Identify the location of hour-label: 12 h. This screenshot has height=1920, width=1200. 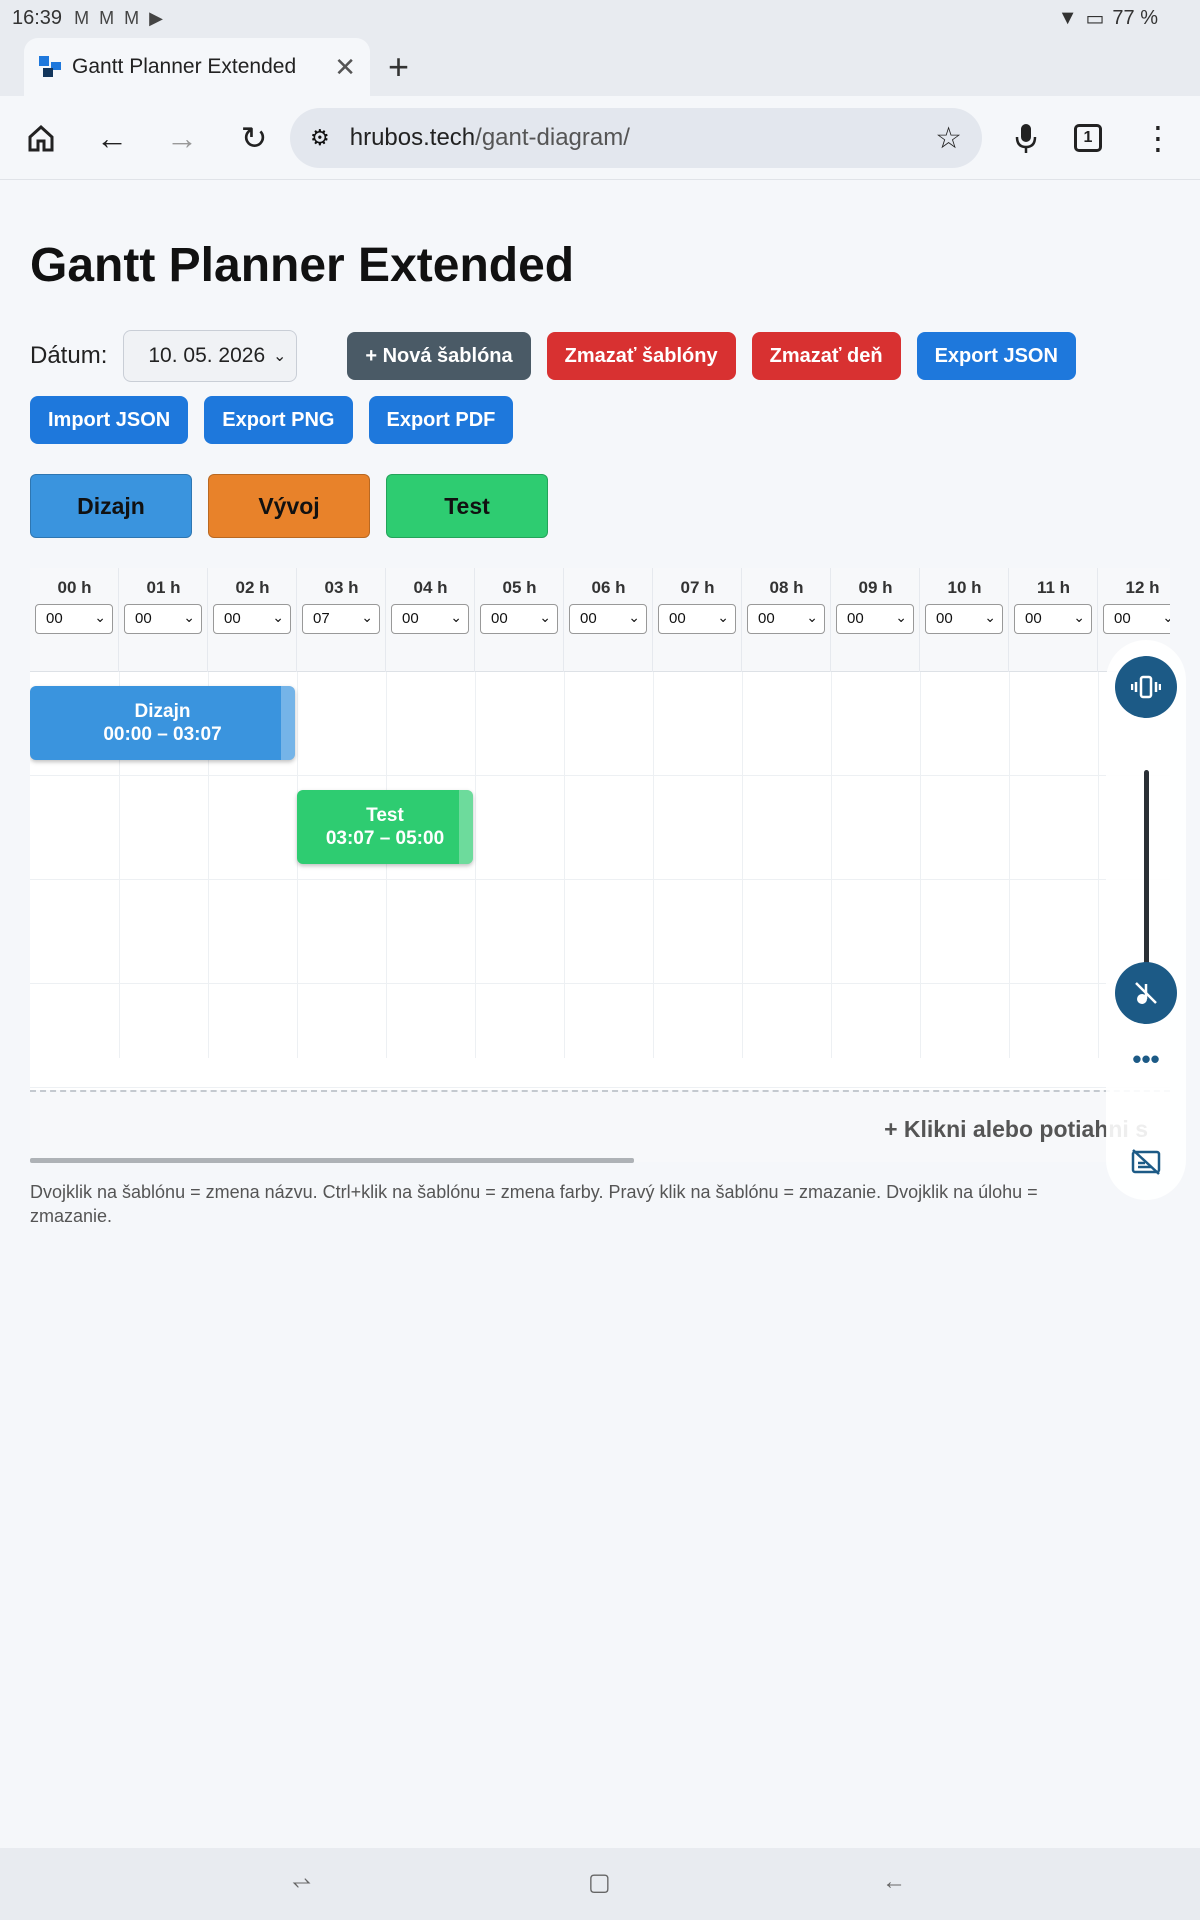
(1142, 587).